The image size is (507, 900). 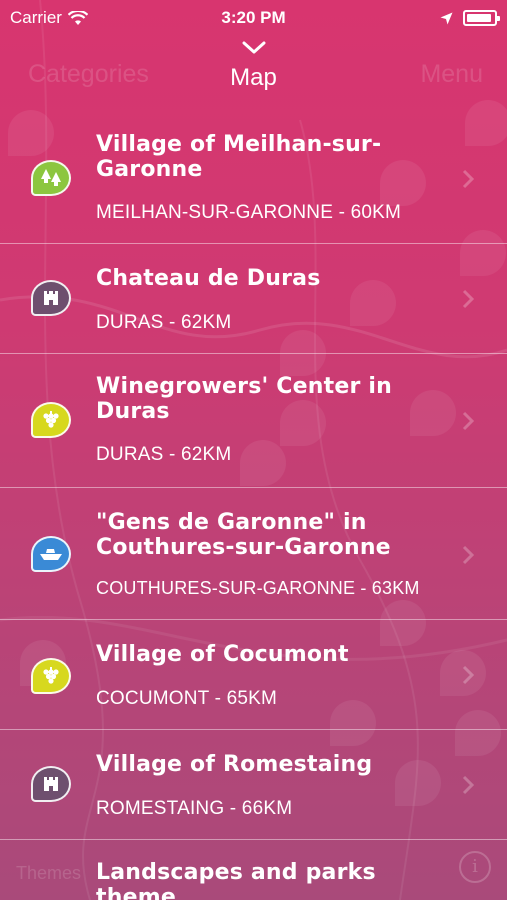 I want to click on status-time: 3:20 PM, so click(x=253, y=17).